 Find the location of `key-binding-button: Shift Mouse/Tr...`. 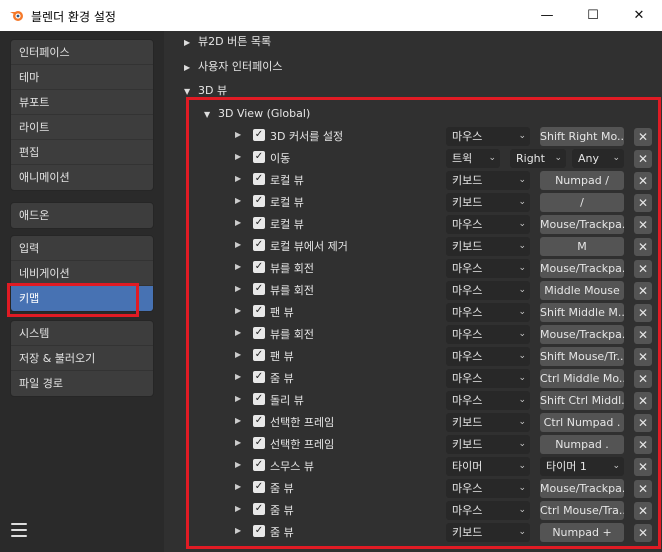

key-binding-button: Shift Mouse/Tr... is located at coordinates (582, 356).